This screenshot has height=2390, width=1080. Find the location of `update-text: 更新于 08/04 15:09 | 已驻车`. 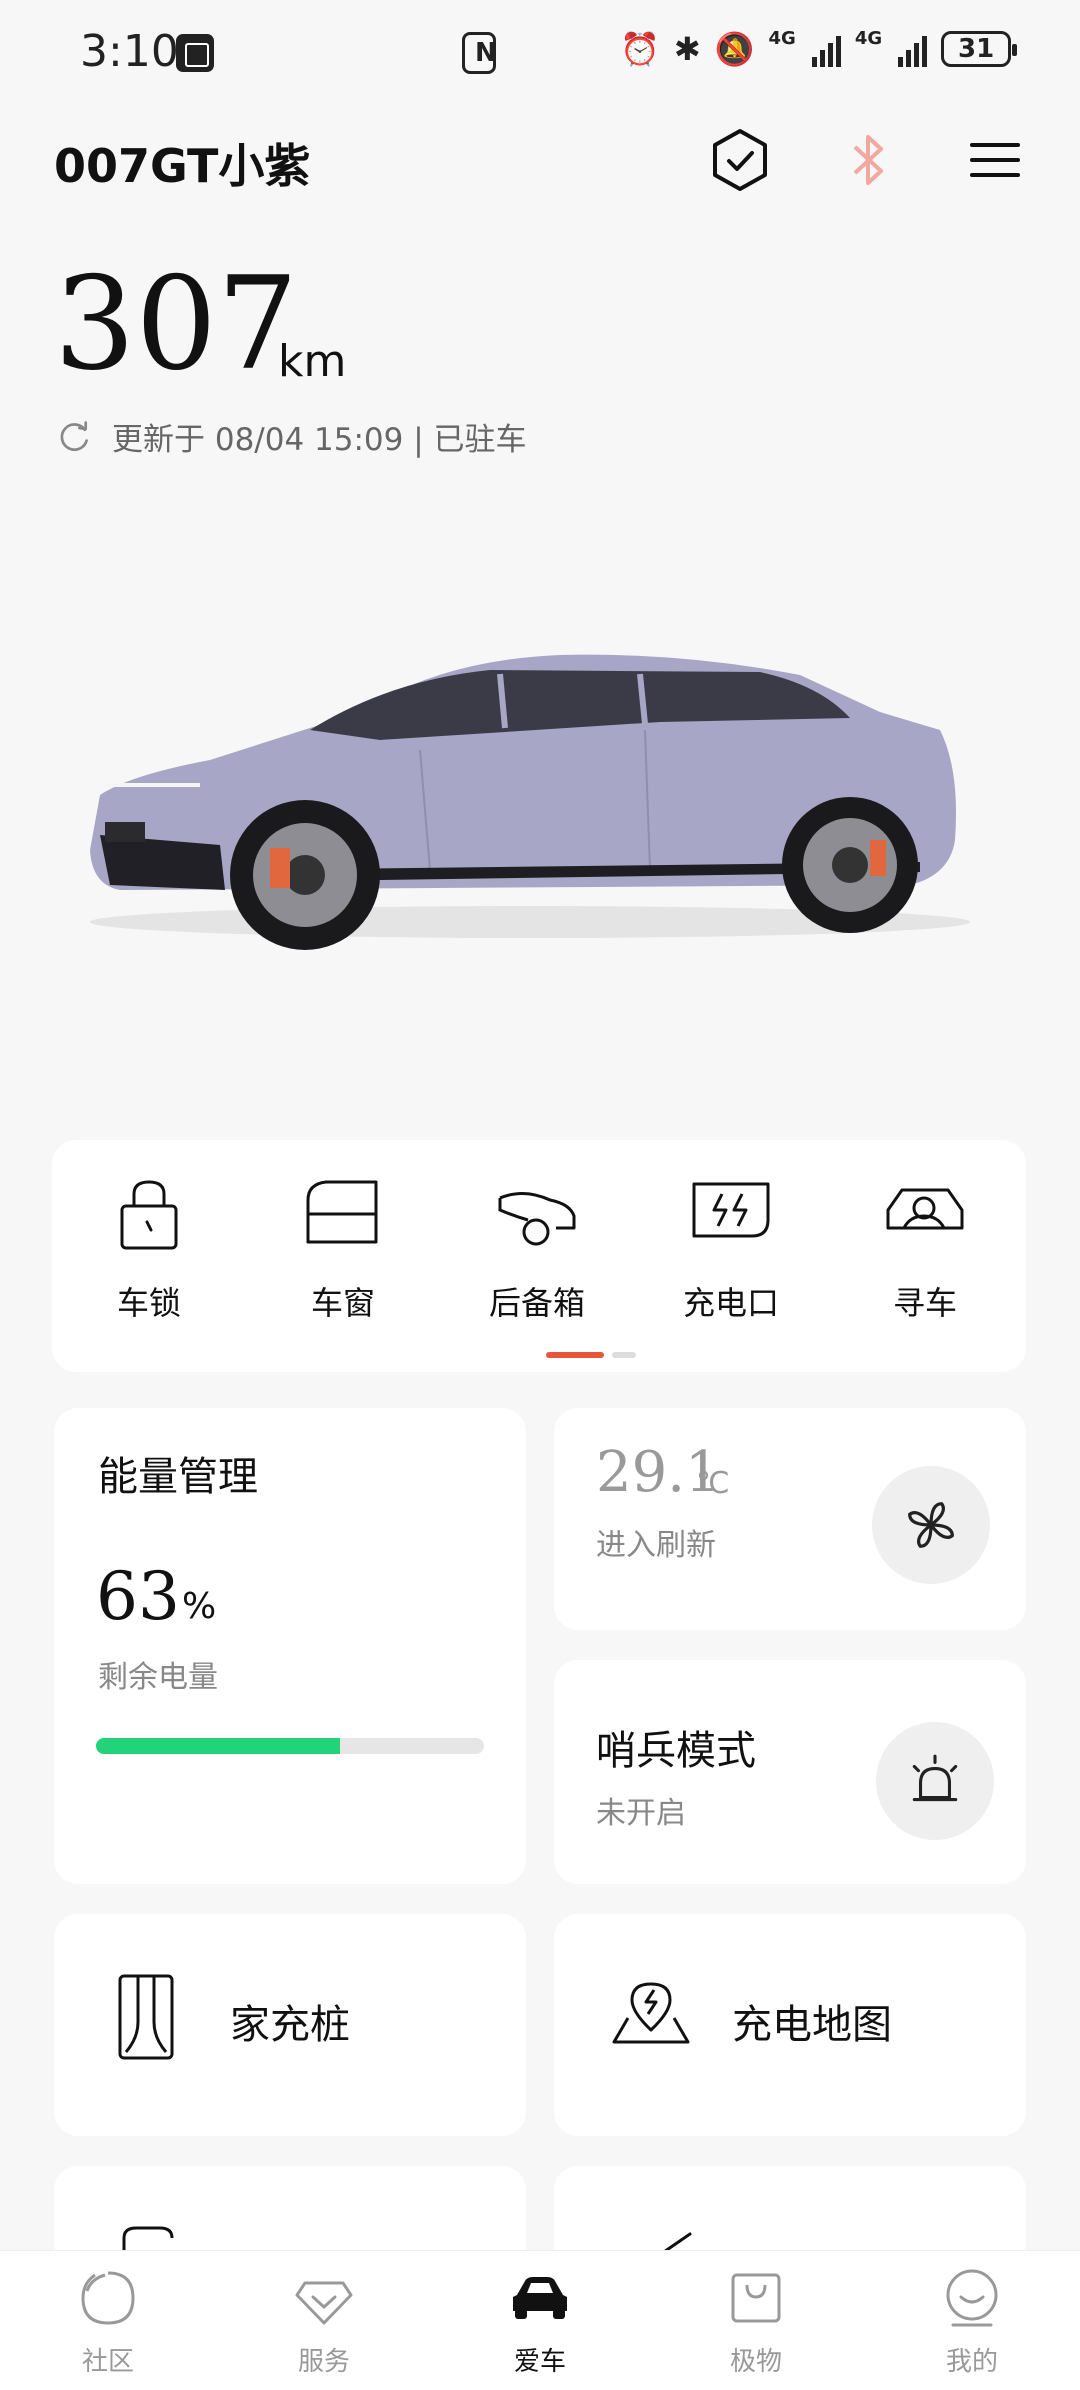

update-text: 更新于 08/04 15:09 | 已驻车 is located at coordinates (319, 440).